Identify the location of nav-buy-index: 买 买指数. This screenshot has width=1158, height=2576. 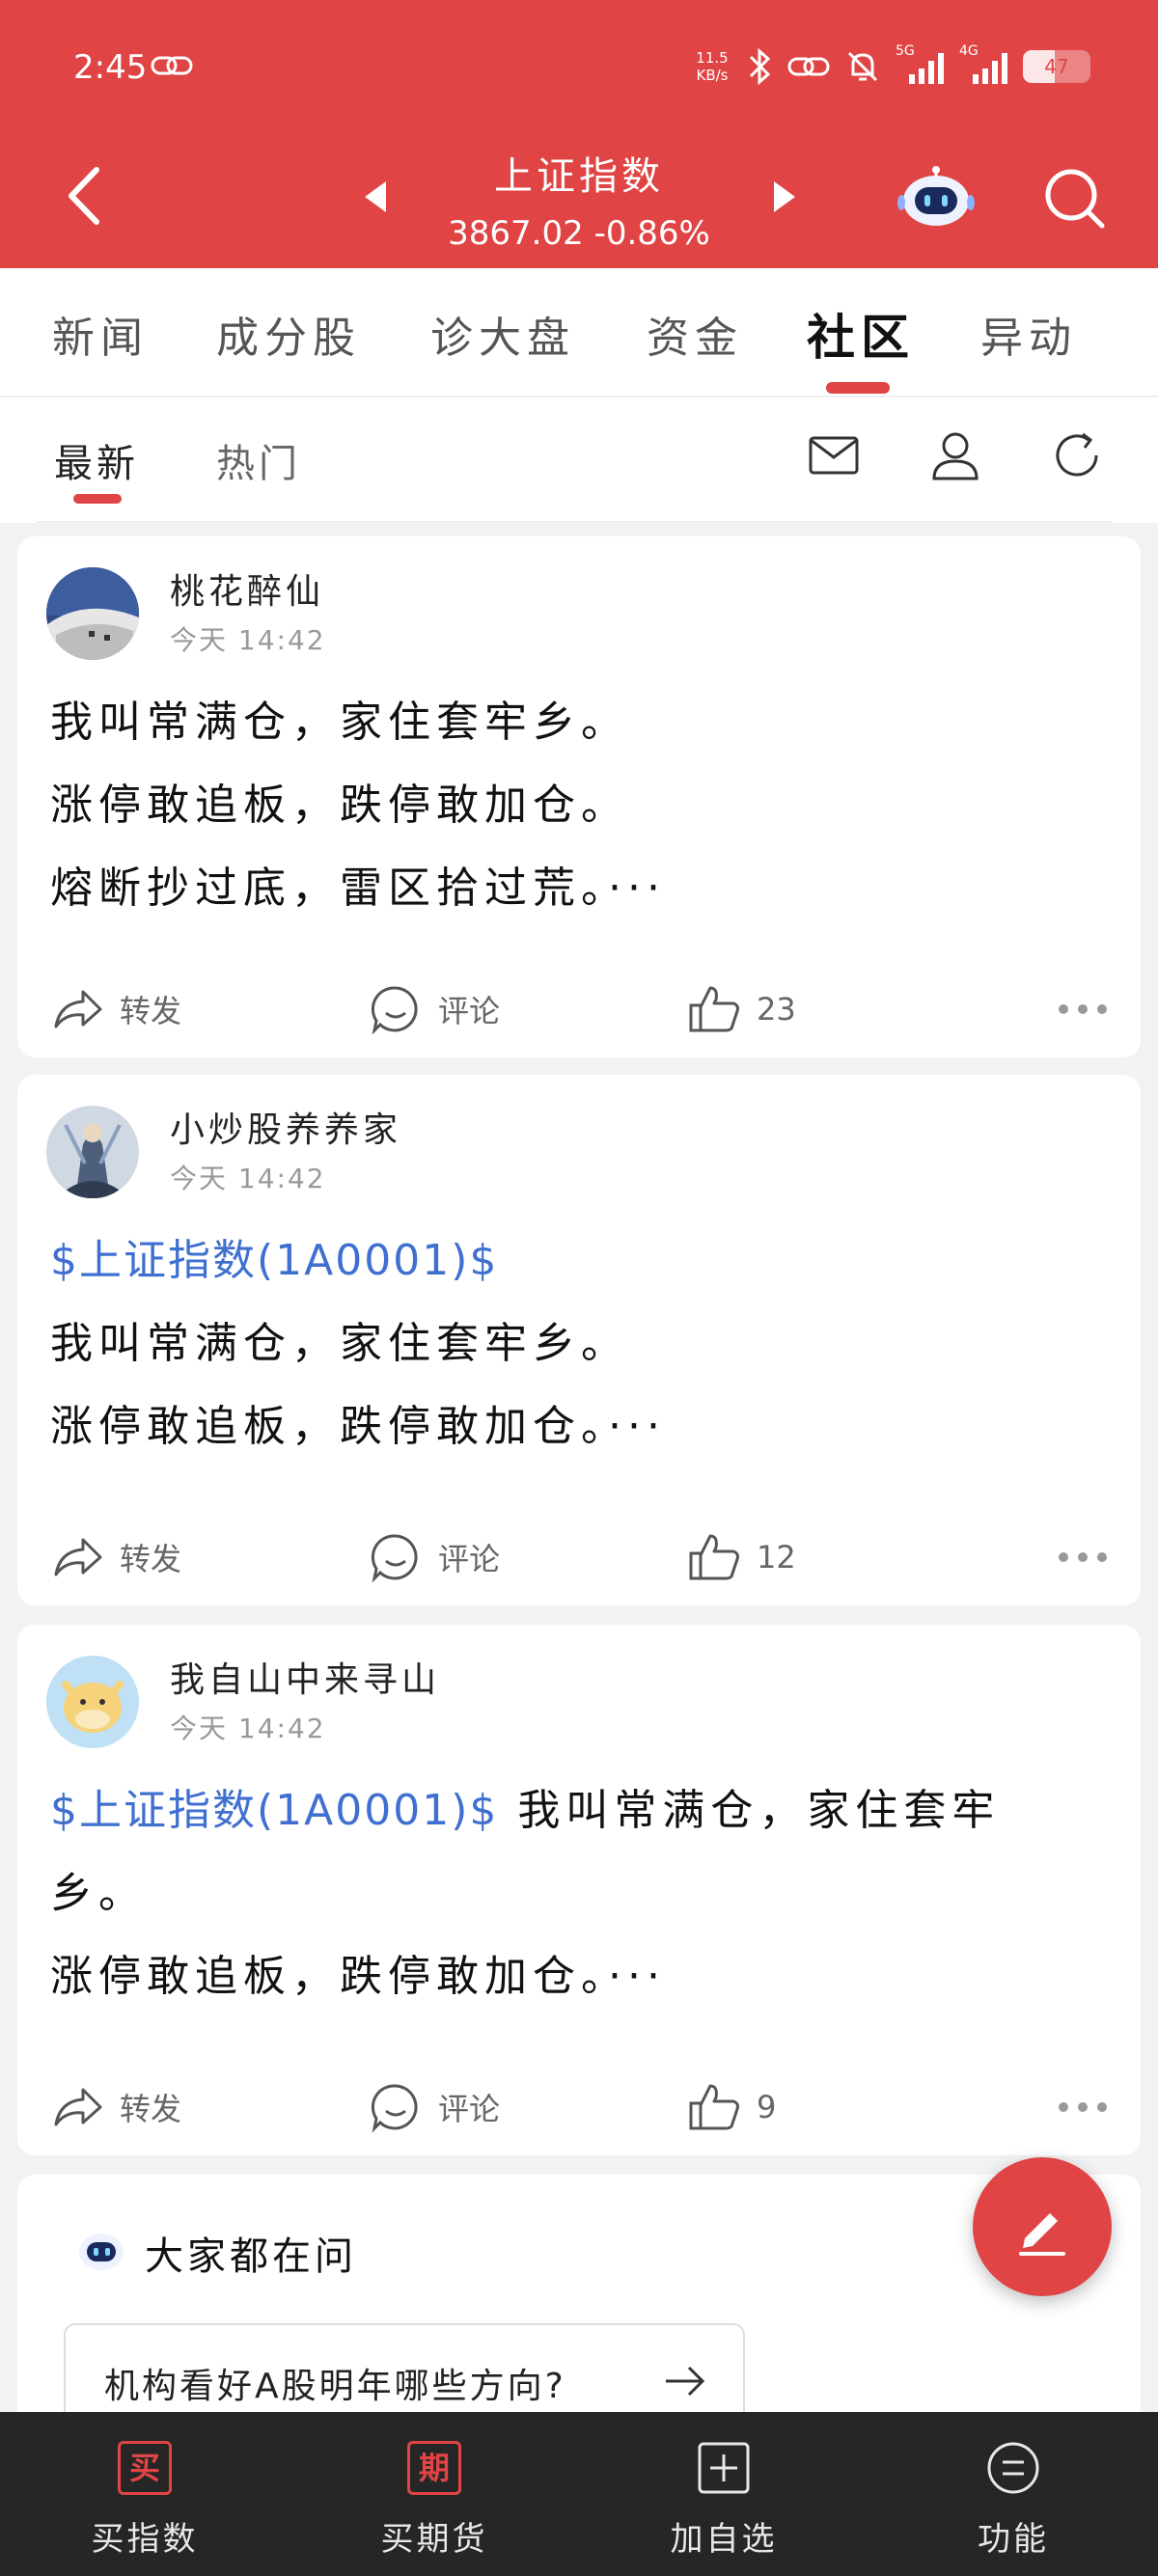
(145, 2494).